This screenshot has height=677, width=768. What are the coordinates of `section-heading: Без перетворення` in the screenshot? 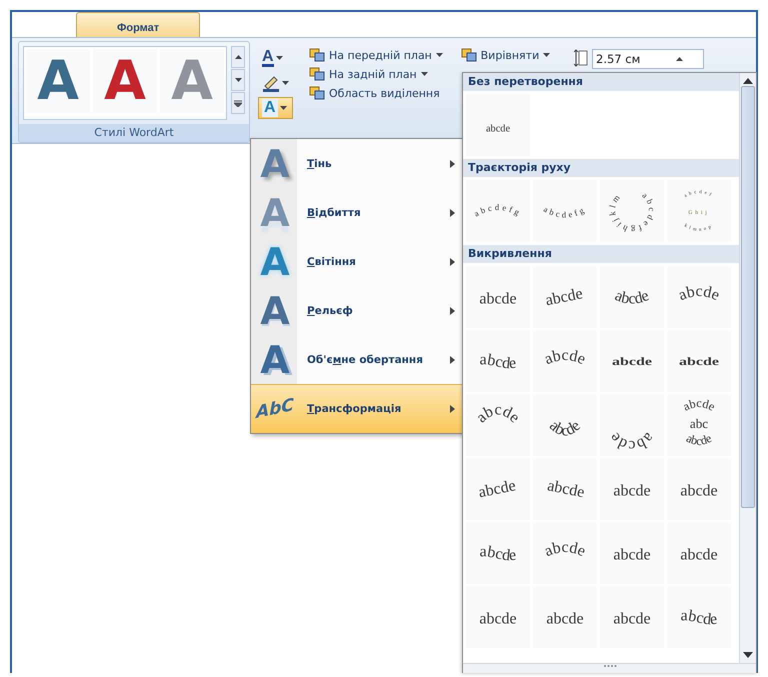 It's located at (601, 82).